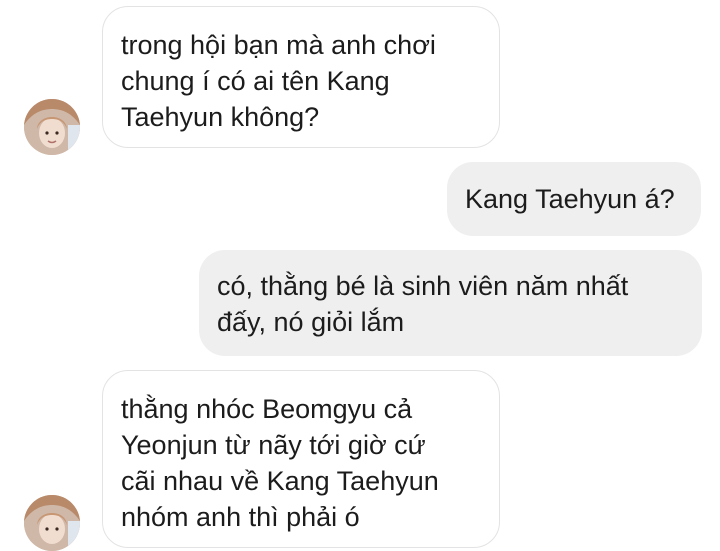 The image size is (720, 551). I want to click on message-bubble-sent: Kang Taehyun á?, so click(574, 199).